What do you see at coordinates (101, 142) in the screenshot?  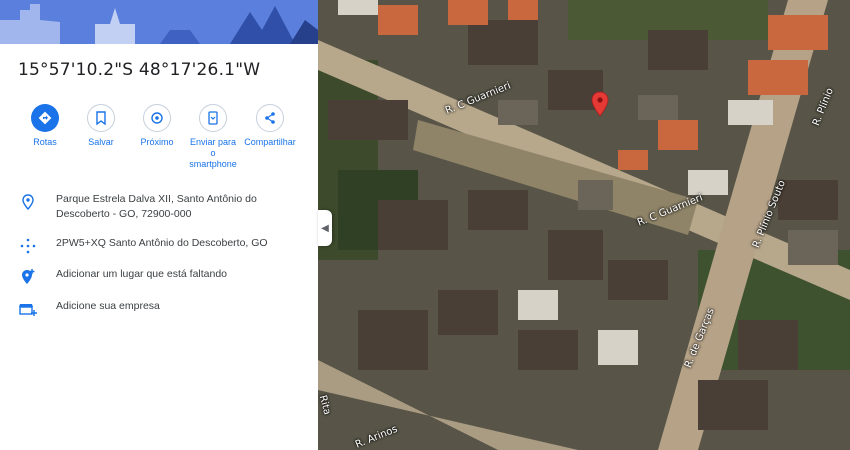 I see `save-label: Salvar` at bounding box center [101, 142].